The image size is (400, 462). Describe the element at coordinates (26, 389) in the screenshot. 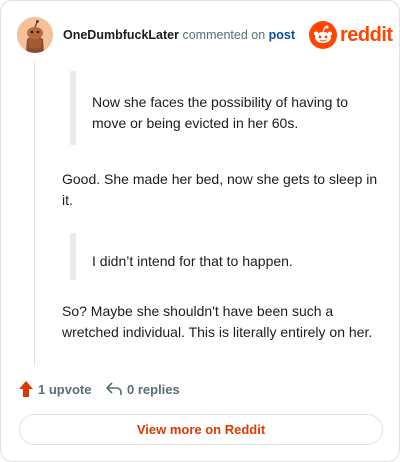

I see `upvote-arrow-icon` at that location.